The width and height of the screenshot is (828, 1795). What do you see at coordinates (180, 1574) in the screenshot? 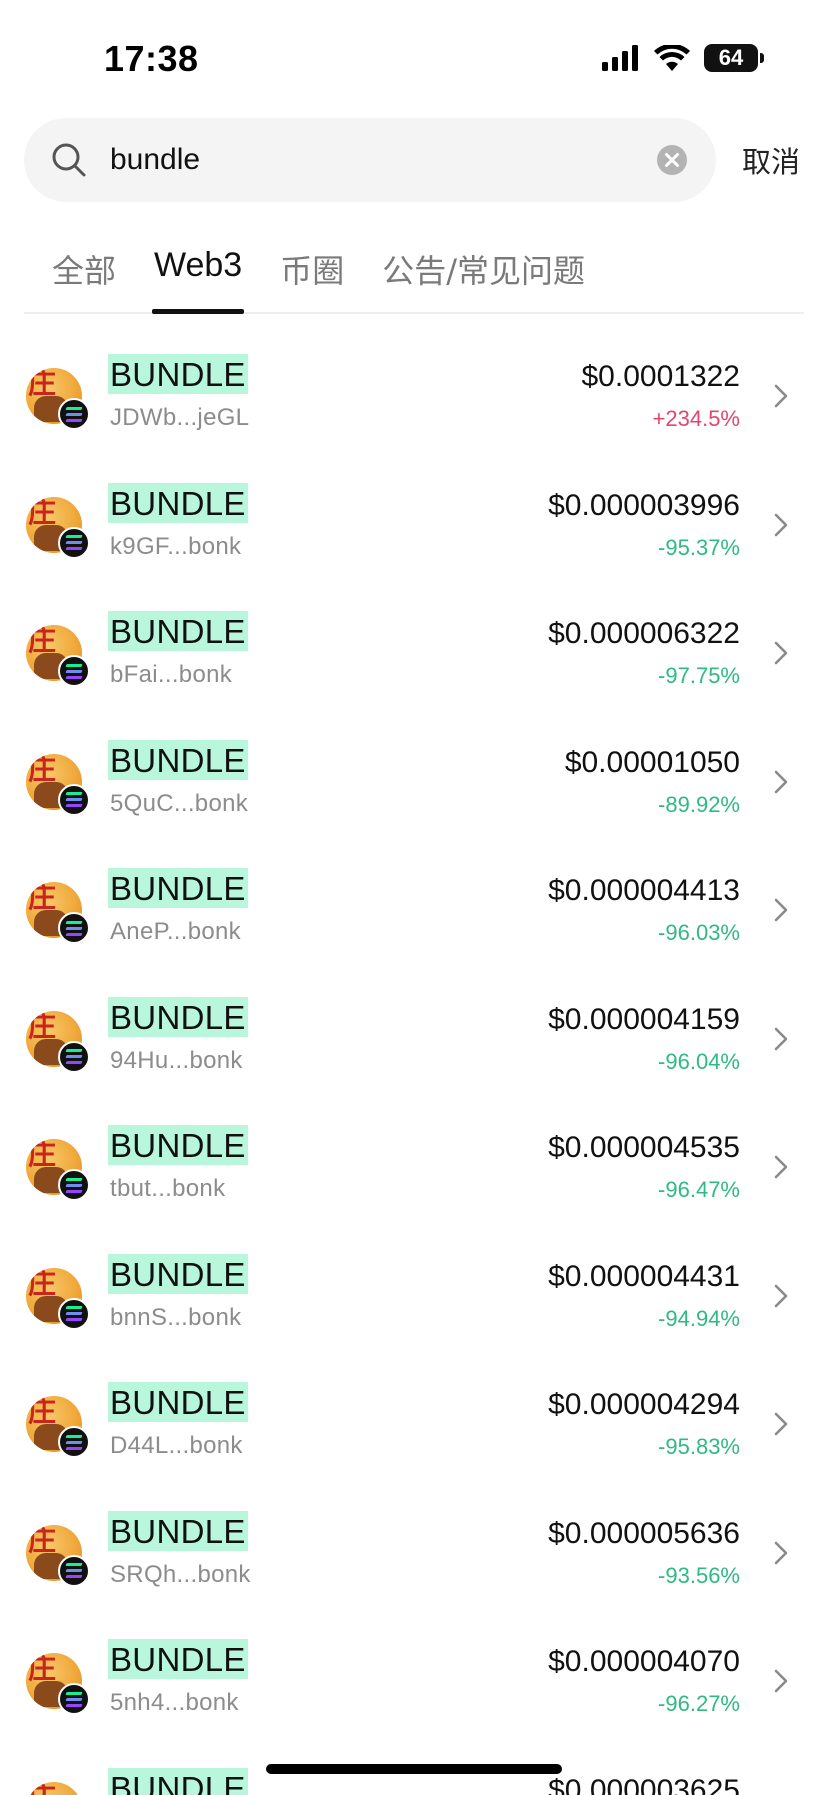
I see `token-address: SRQh...bonk` at bounding box center [180, 1574].